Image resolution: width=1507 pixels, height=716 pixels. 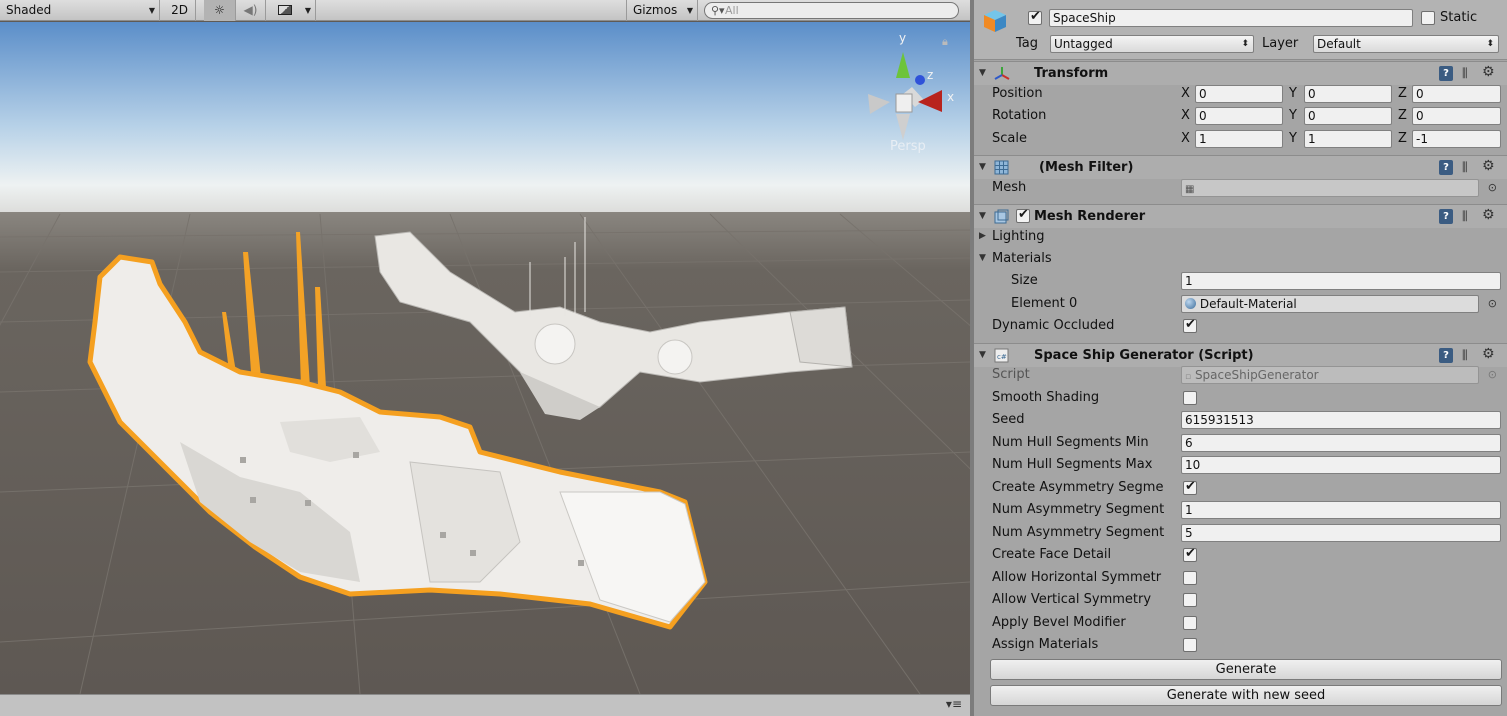 I want to click on effects-dropdown: ▼, so click(x=293, y=10).